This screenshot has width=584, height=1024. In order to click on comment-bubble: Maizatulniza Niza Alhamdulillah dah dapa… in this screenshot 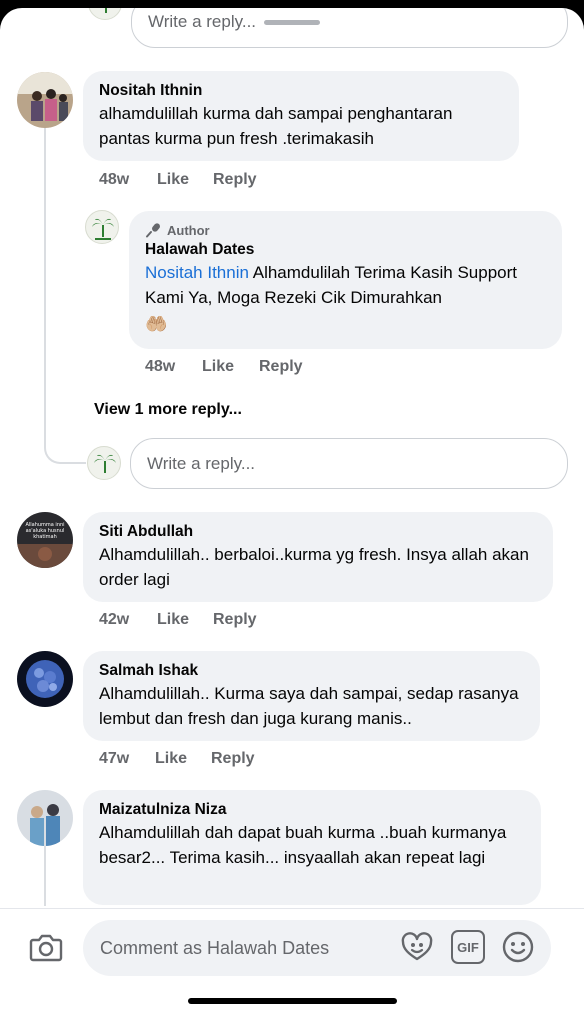, I will do `click(312, 847)`.